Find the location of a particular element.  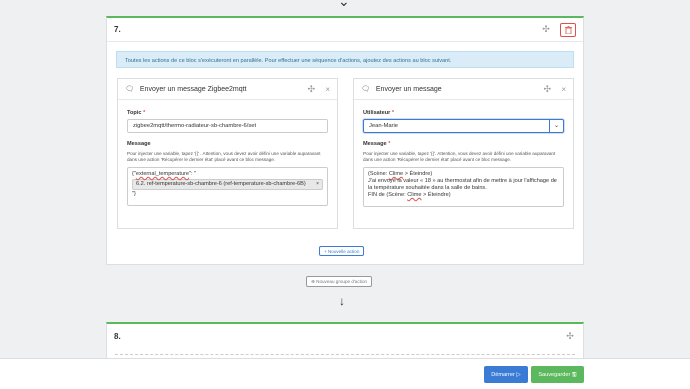

save-button: Sauvegarder 🖫 is located at coordinates (557, 374).